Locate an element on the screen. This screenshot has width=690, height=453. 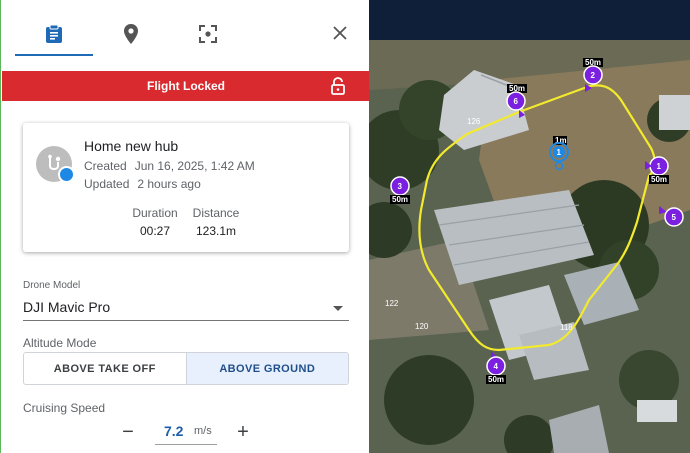
speed-increase-button: + is located at coordinates (243, 432).